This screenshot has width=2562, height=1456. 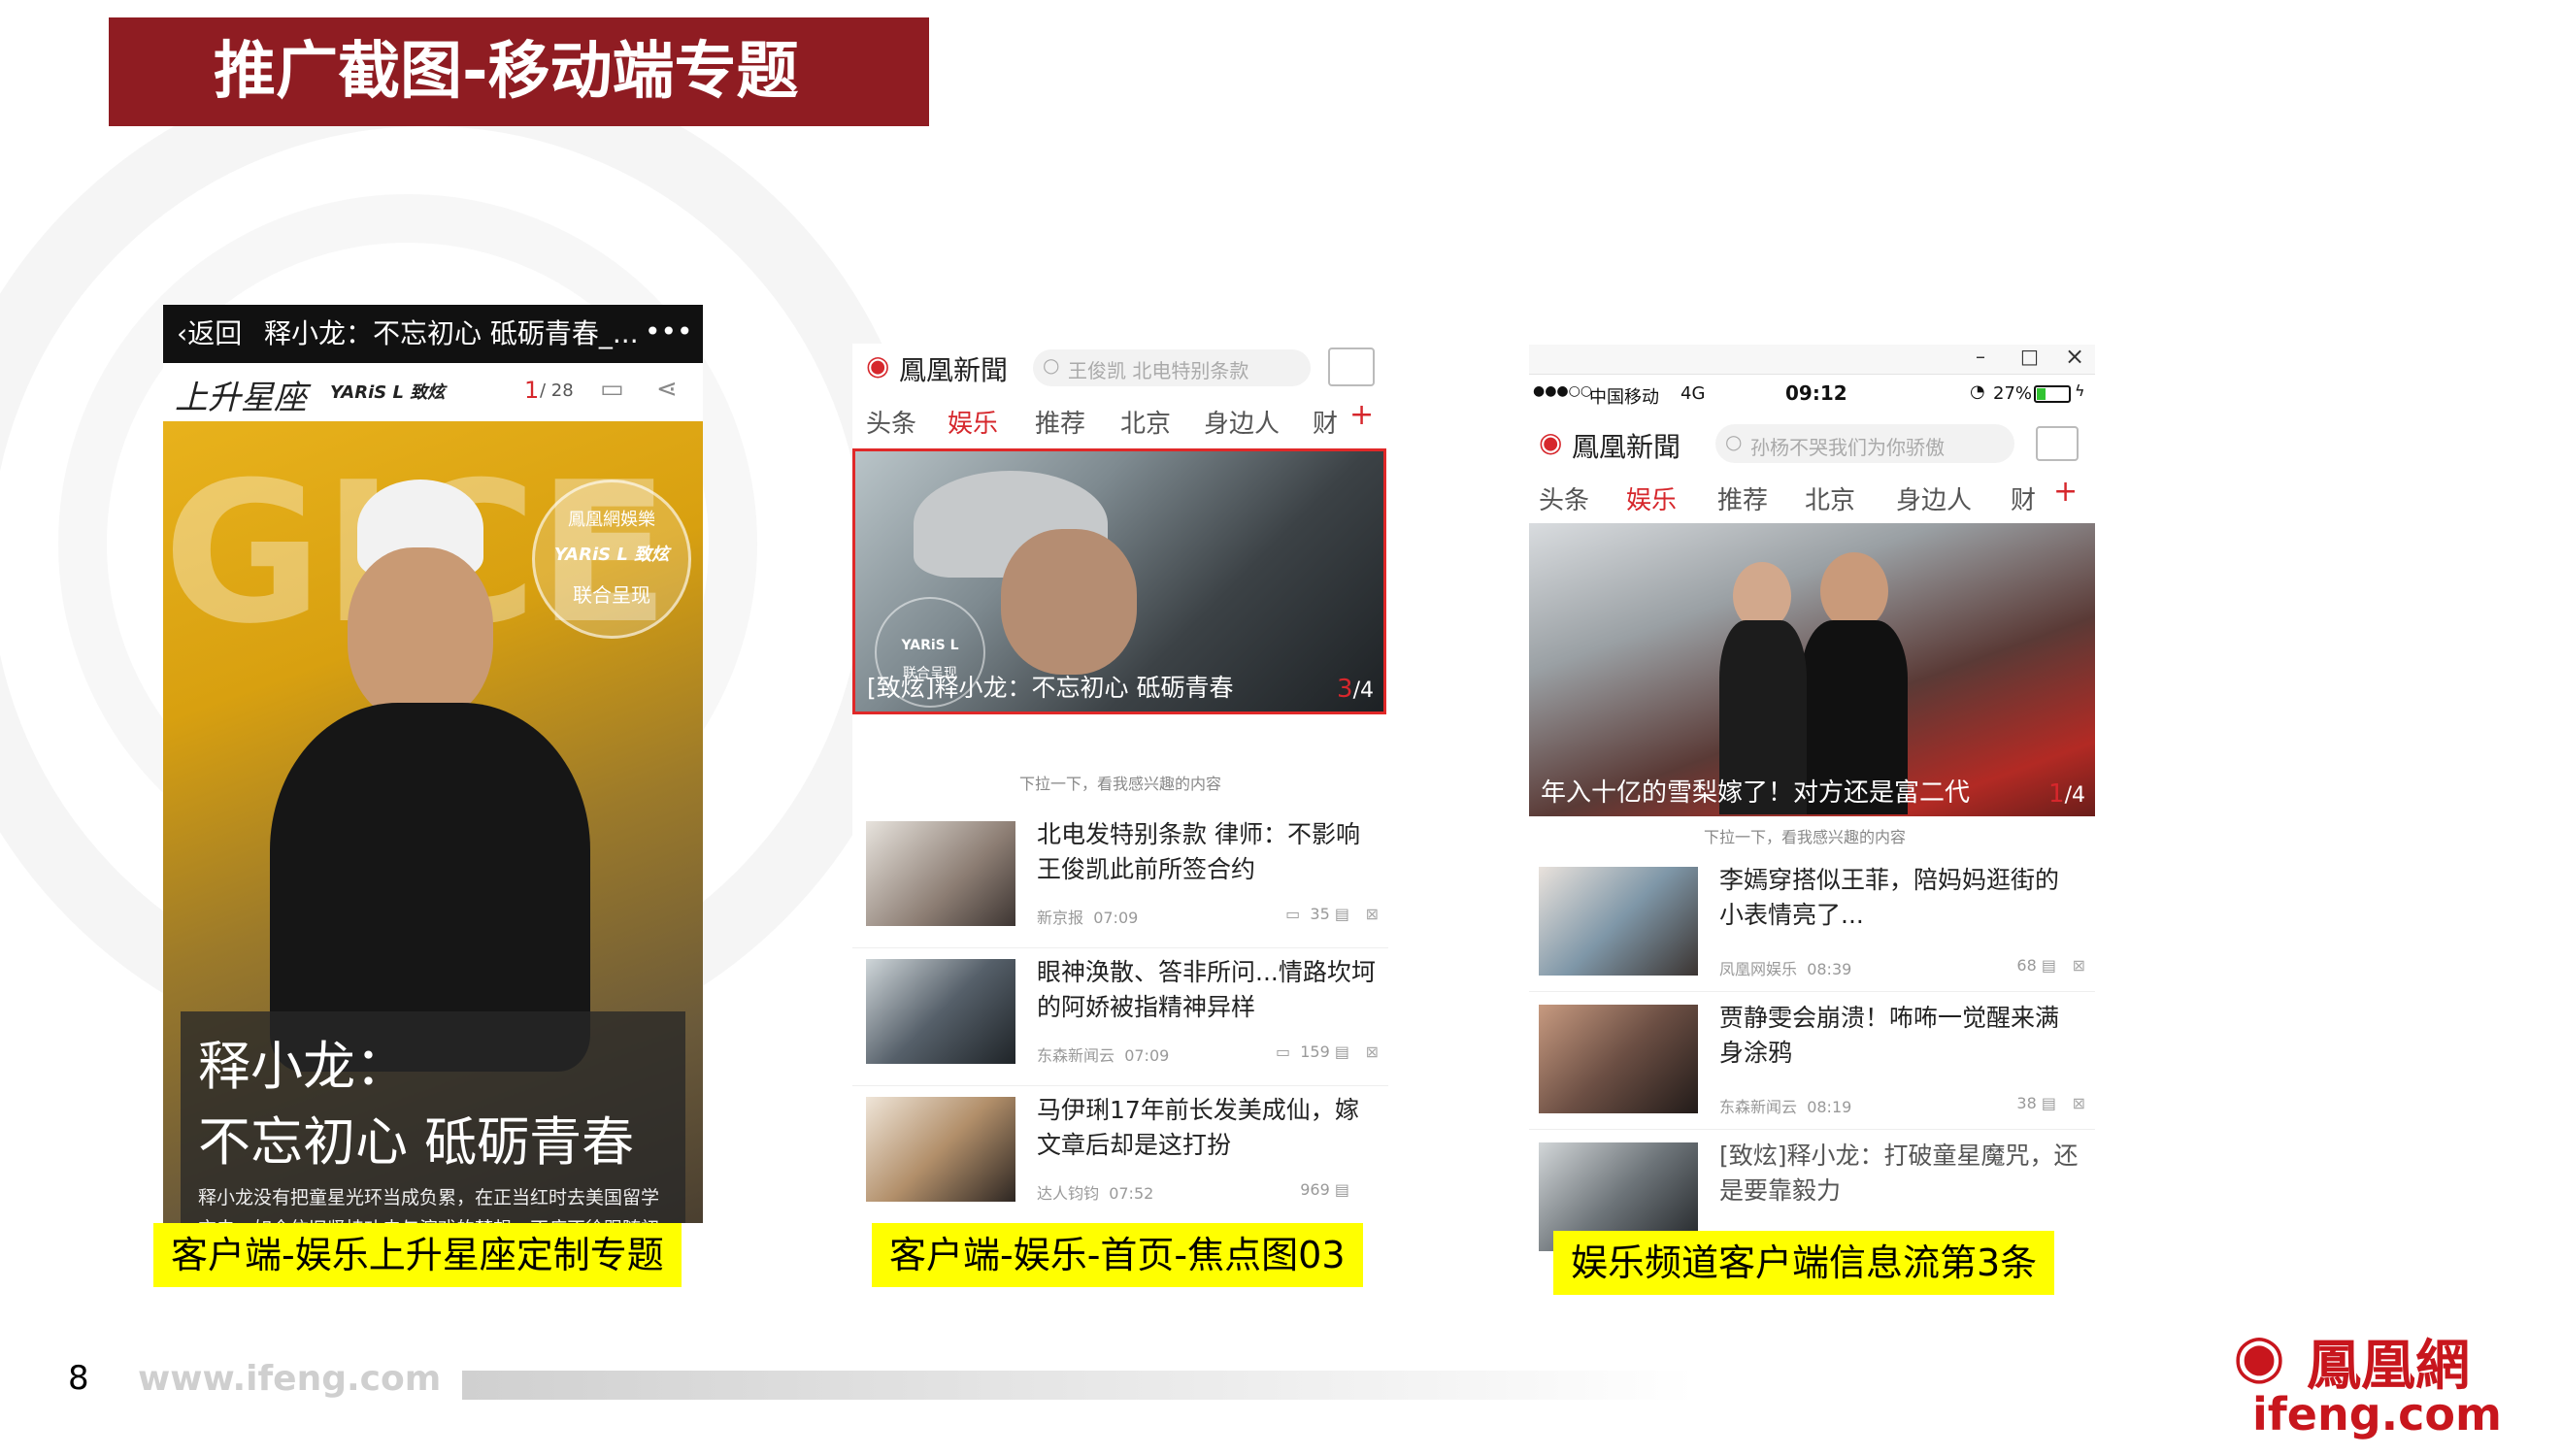 I want to click on footer-url: www.ifeng.com, so click(x=290, y=1379).